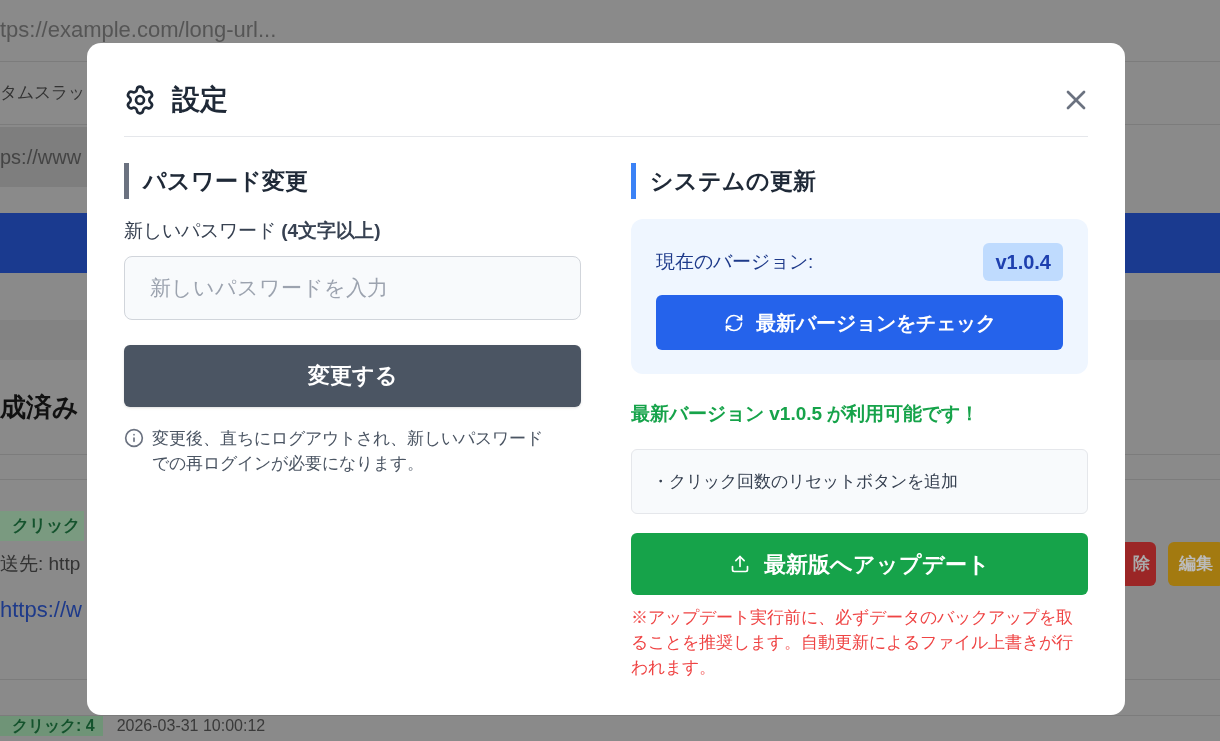 The width and height of the screenshot is (1220, 741). Describe the element at coordinates (200, 99) in the screenshot. I see `dialog-title: 設定` at that location.